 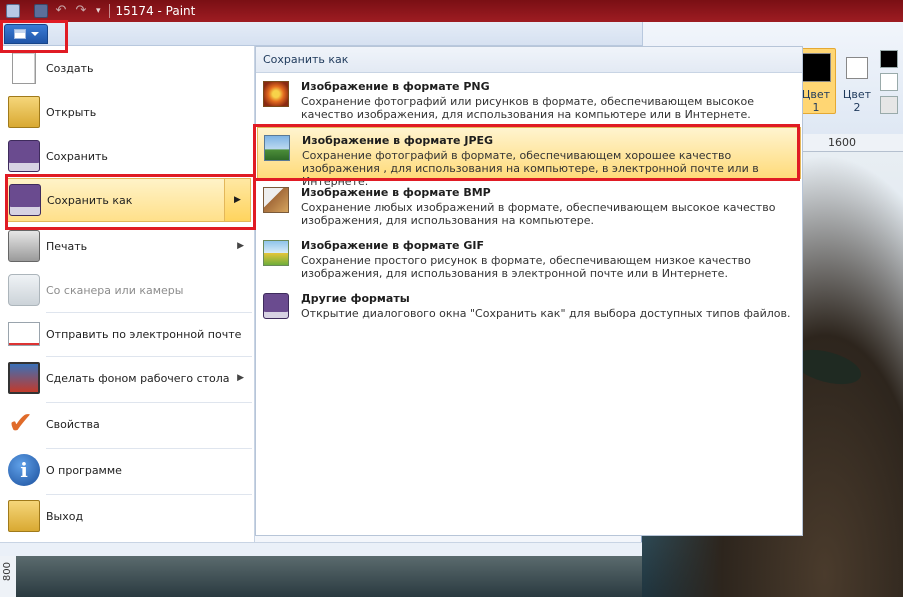 What do you see at coordinates (857, 101) in the screenshot?
I see `color2-label: Цвет 2` at bounding box center [857, 101].